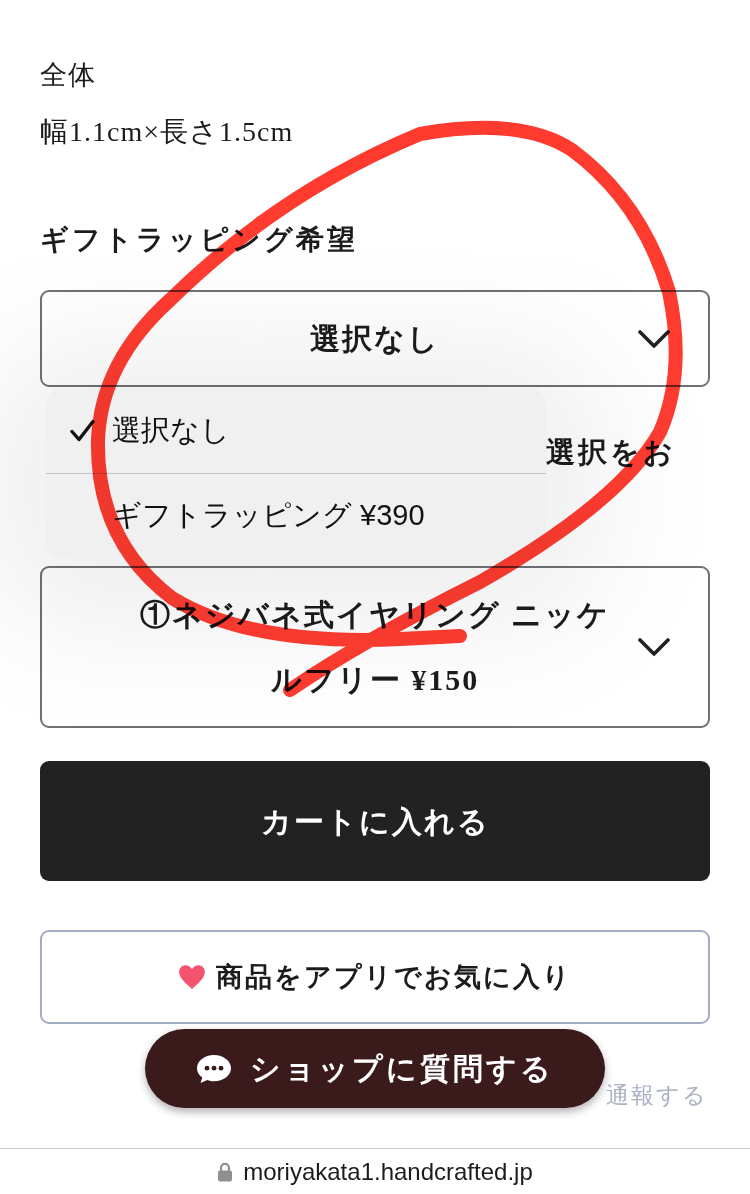  Describe the element at coordinates (167, 132) in the screenshot. I see `spec-value: 幅1.1cm×長さ1.5cm` at that location.